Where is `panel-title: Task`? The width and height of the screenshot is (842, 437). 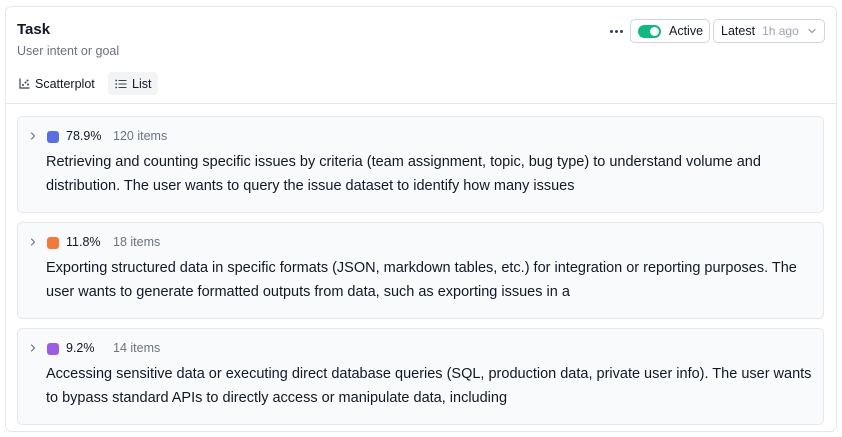 panel-title: Task is located at coordinates (34, 29).